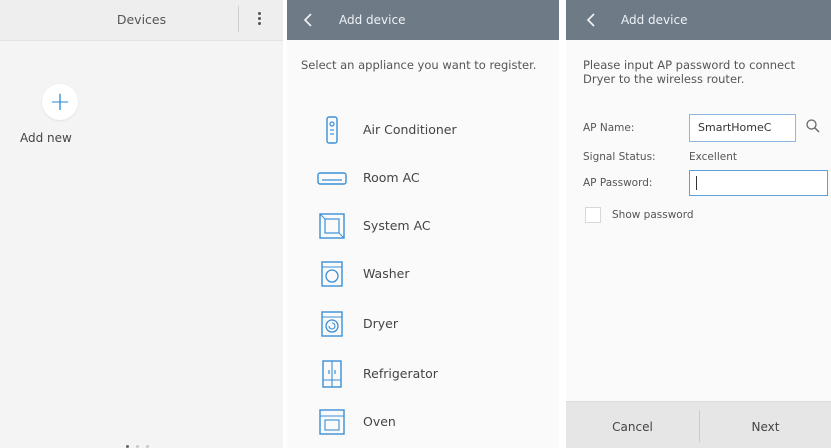  I want to click on search-icon, so click(813, 126).